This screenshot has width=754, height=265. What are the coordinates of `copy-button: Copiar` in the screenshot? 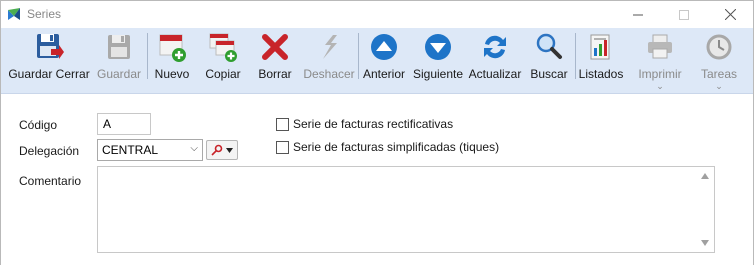 It's located at (223, 61).